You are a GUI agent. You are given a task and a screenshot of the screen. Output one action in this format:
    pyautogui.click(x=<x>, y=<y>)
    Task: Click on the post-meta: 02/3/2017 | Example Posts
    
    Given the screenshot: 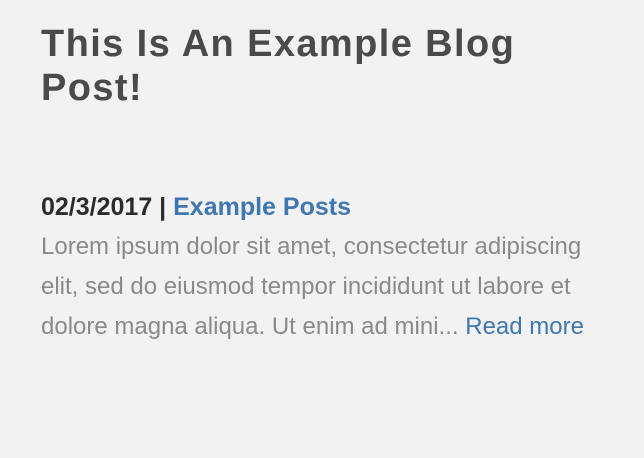 What is the action you would take?
    pyautogui.click(x=322, y=207)
    